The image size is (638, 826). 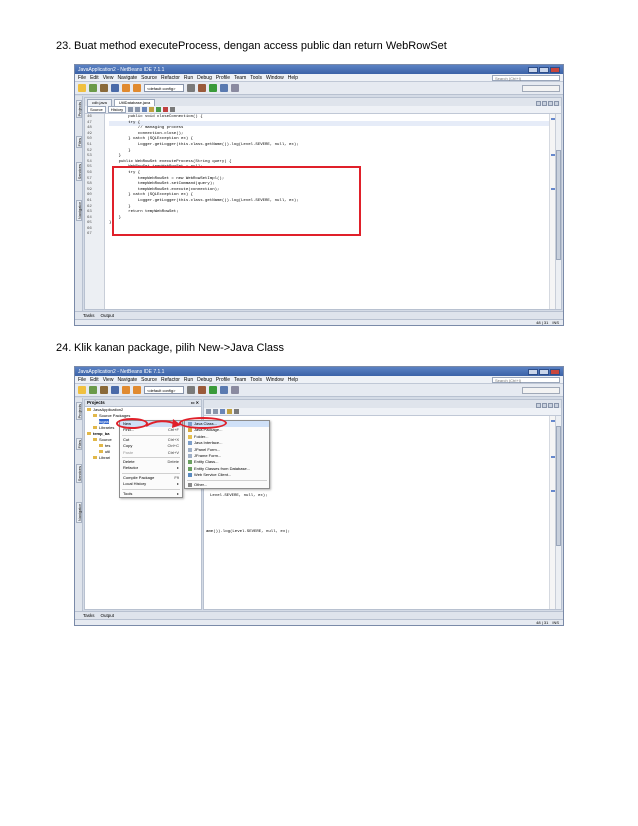 I want to click on menu-item-find: Find... Ctrl+F, so click(x=151, y=430).